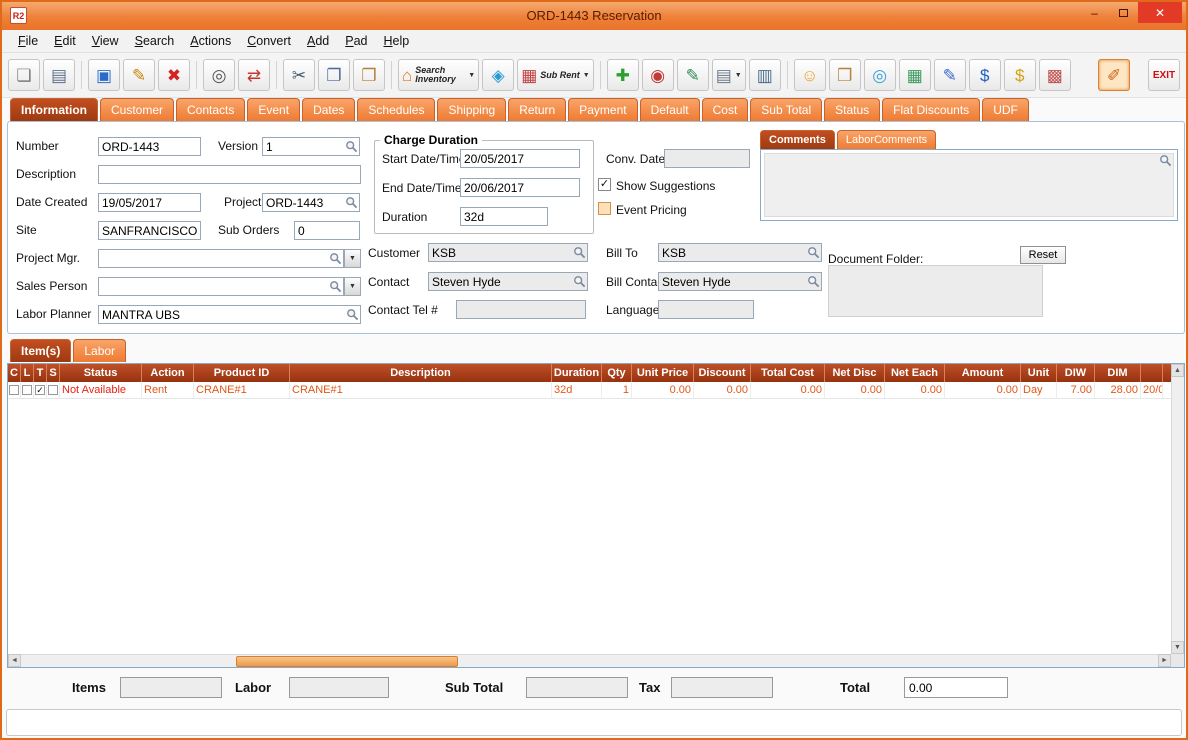 This screenshot has height=740, width=1188. I want to click on tab-information: Information, so click(54, 109).